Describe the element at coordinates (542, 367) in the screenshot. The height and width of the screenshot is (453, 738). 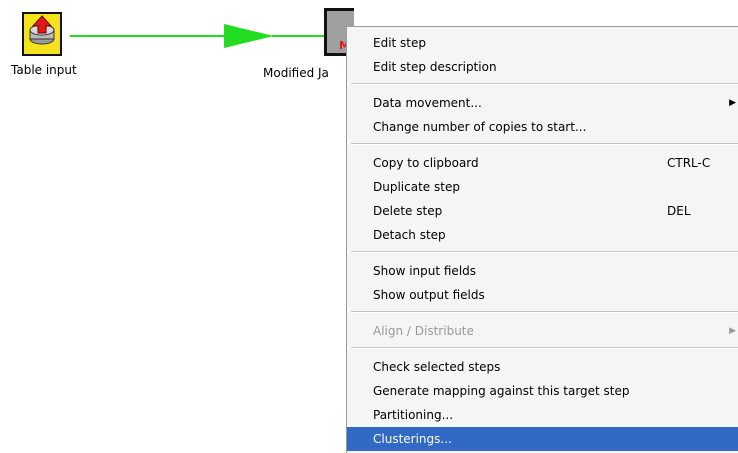
I see `menu-item-check-selected-steps: Check selected steps` at that location.